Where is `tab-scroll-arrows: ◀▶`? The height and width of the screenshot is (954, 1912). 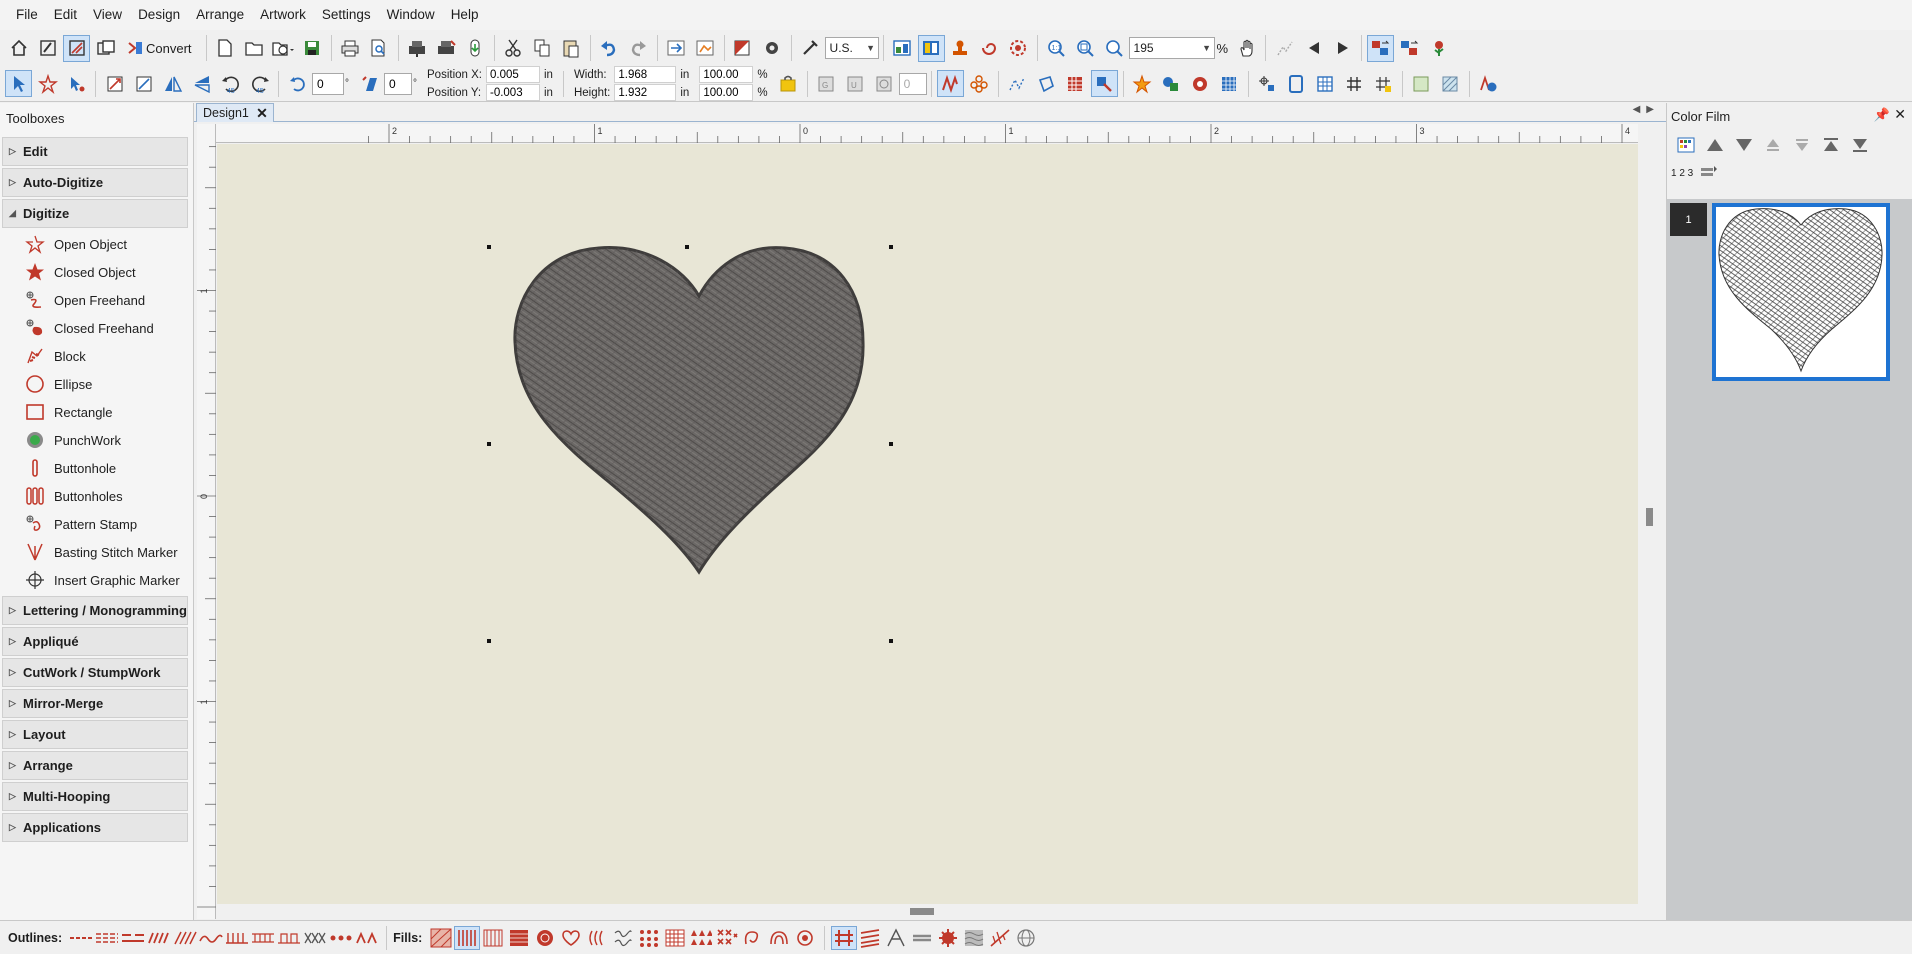 tab-scroll-arrows: ◀▶ is located at coordinates (1646, 109).